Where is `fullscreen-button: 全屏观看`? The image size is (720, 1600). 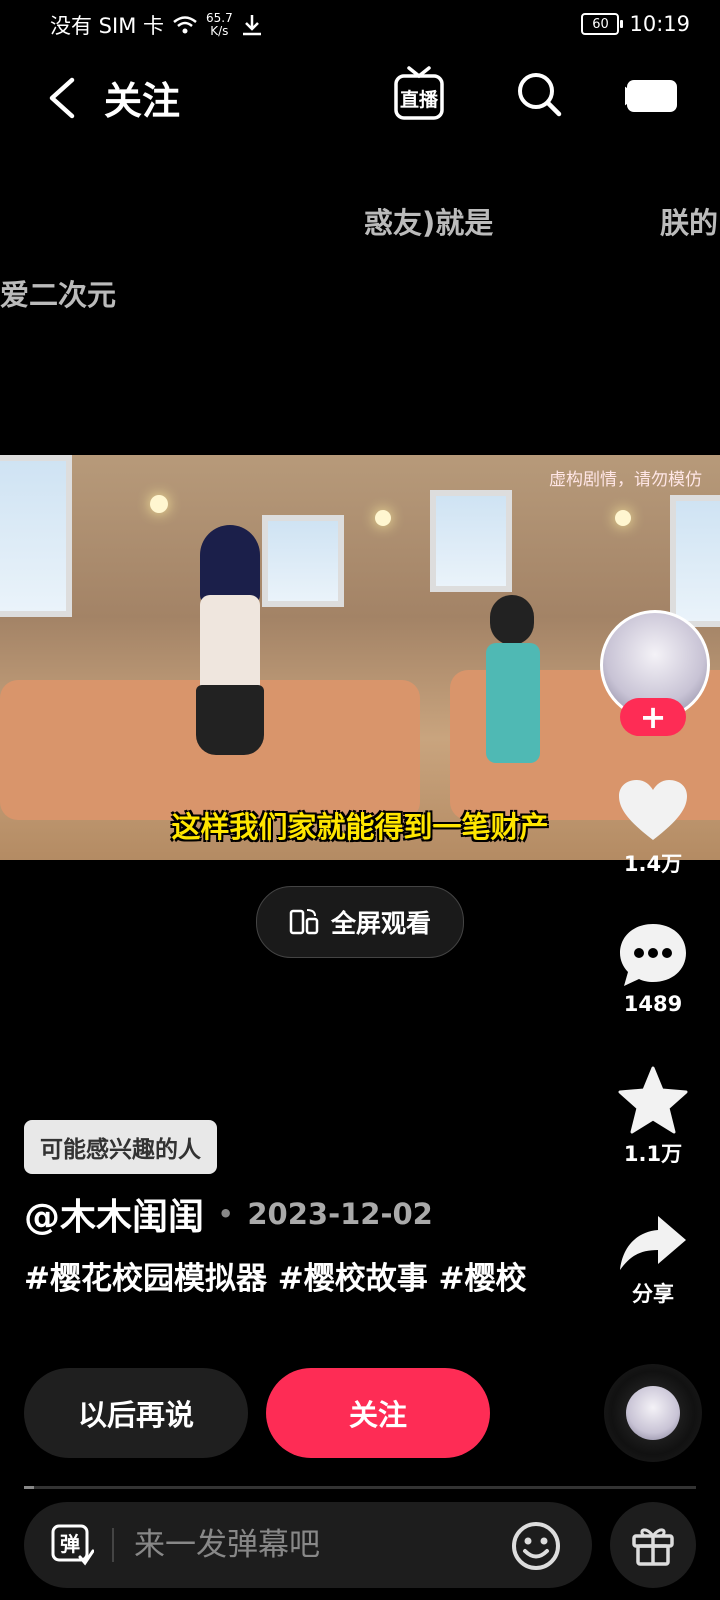
fullscreen-button: 全屏观看 is located at coordinates (360, 922).